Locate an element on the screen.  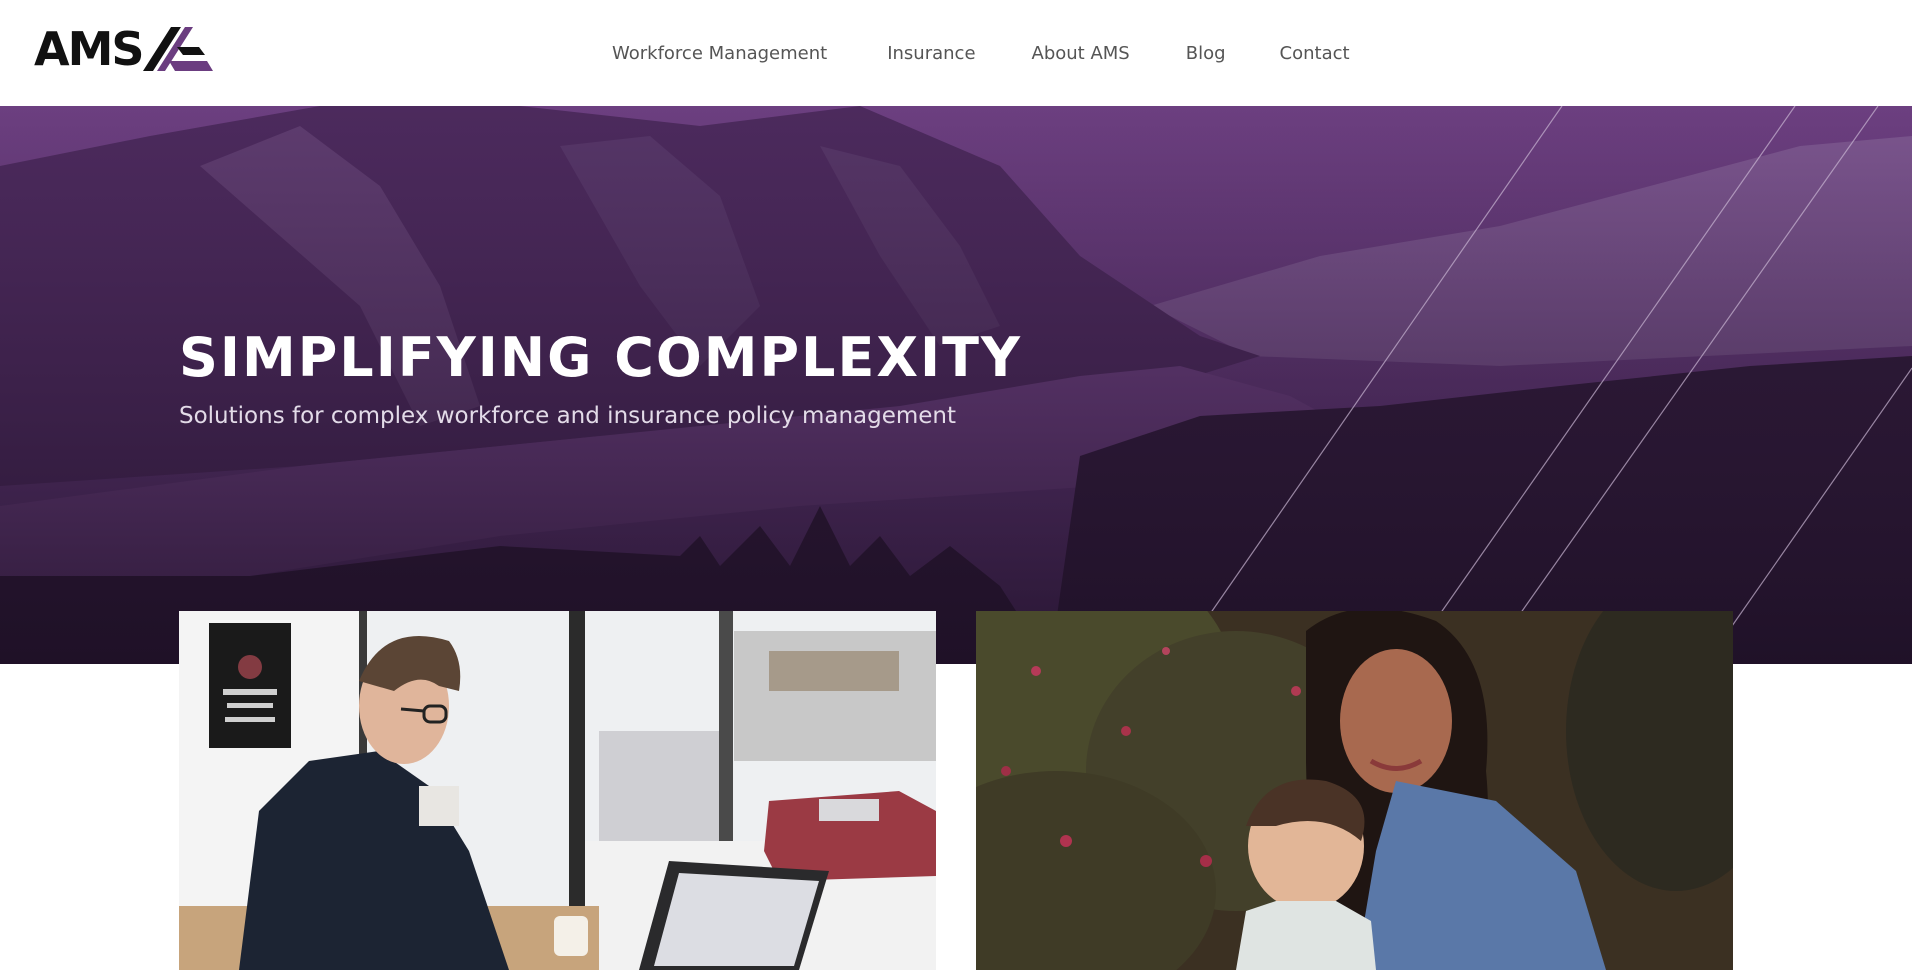
logo-wordmark: AMS is located at coordinates (89, 49).